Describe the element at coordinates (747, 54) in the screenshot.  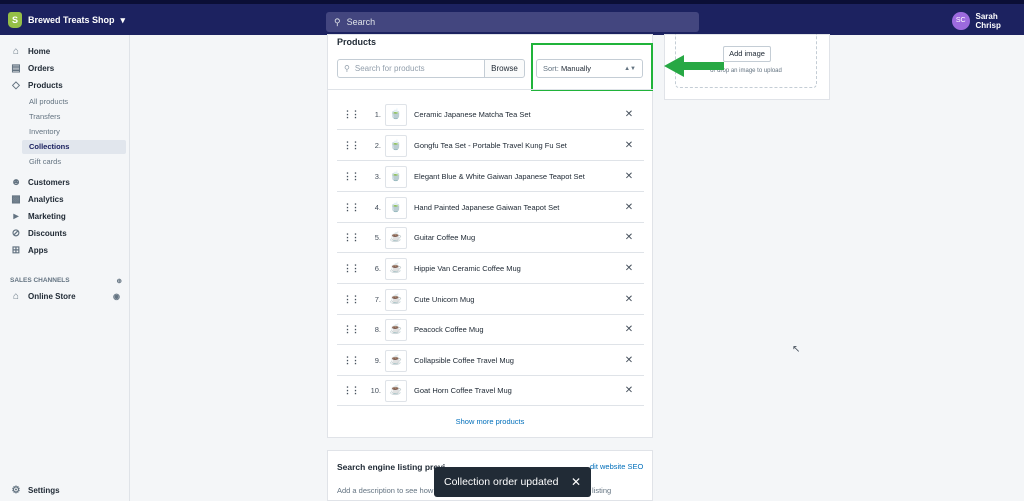
I see `add-image-button: Add image` at that location.